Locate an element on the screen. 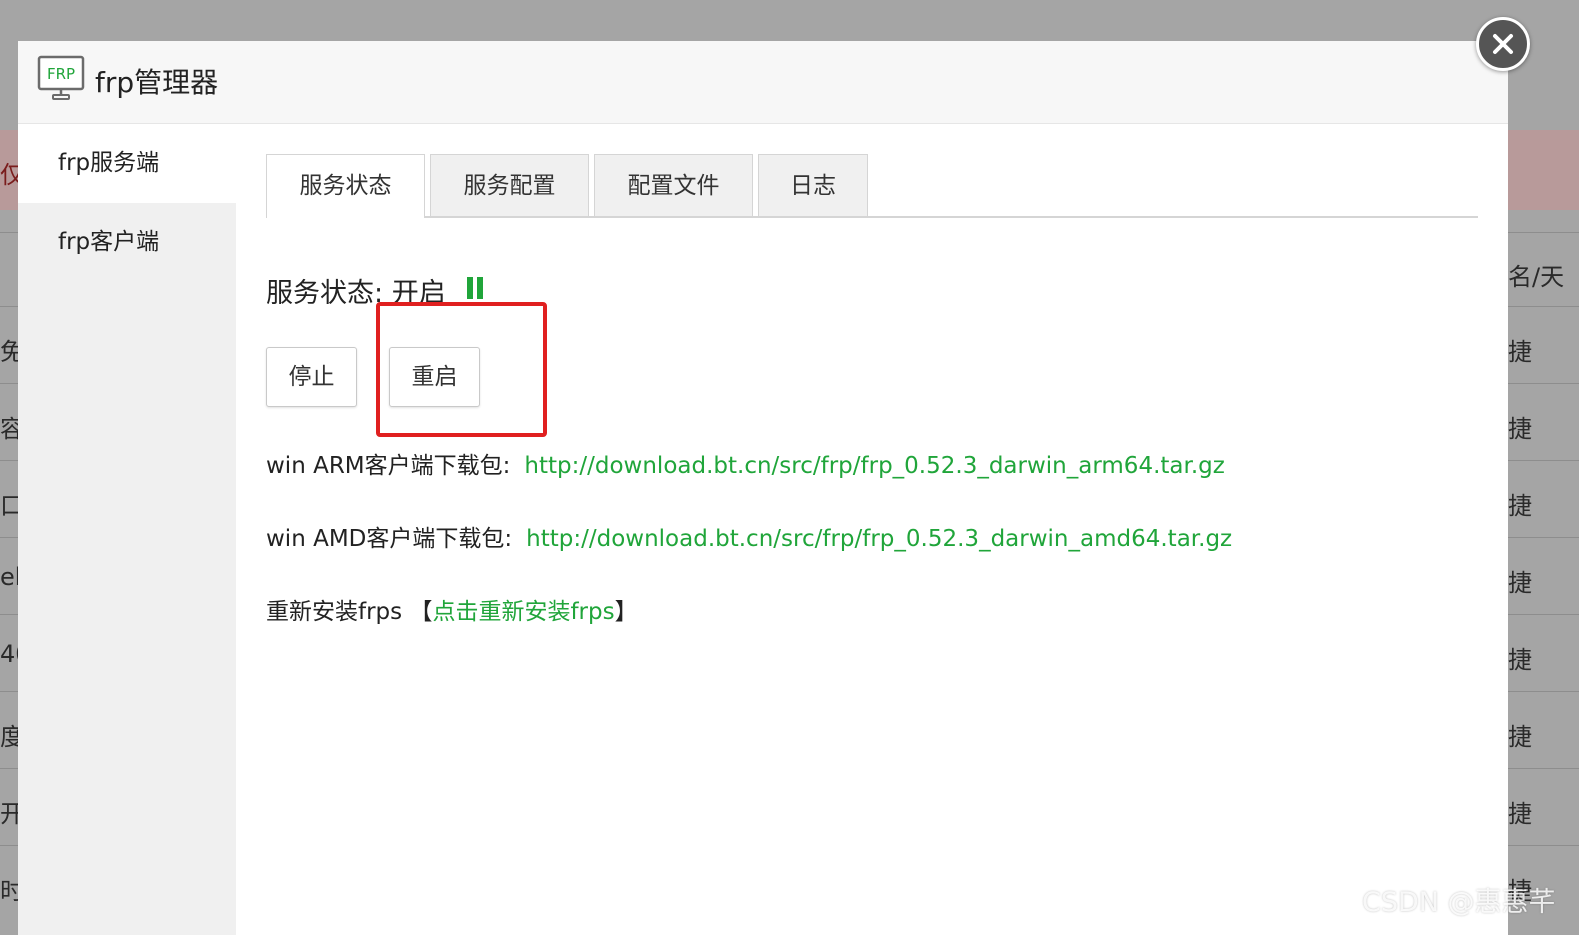 The width and height of the screenshot is (1579, 935). background-column-header: 名/天 is located at coordinates (1536, 277).